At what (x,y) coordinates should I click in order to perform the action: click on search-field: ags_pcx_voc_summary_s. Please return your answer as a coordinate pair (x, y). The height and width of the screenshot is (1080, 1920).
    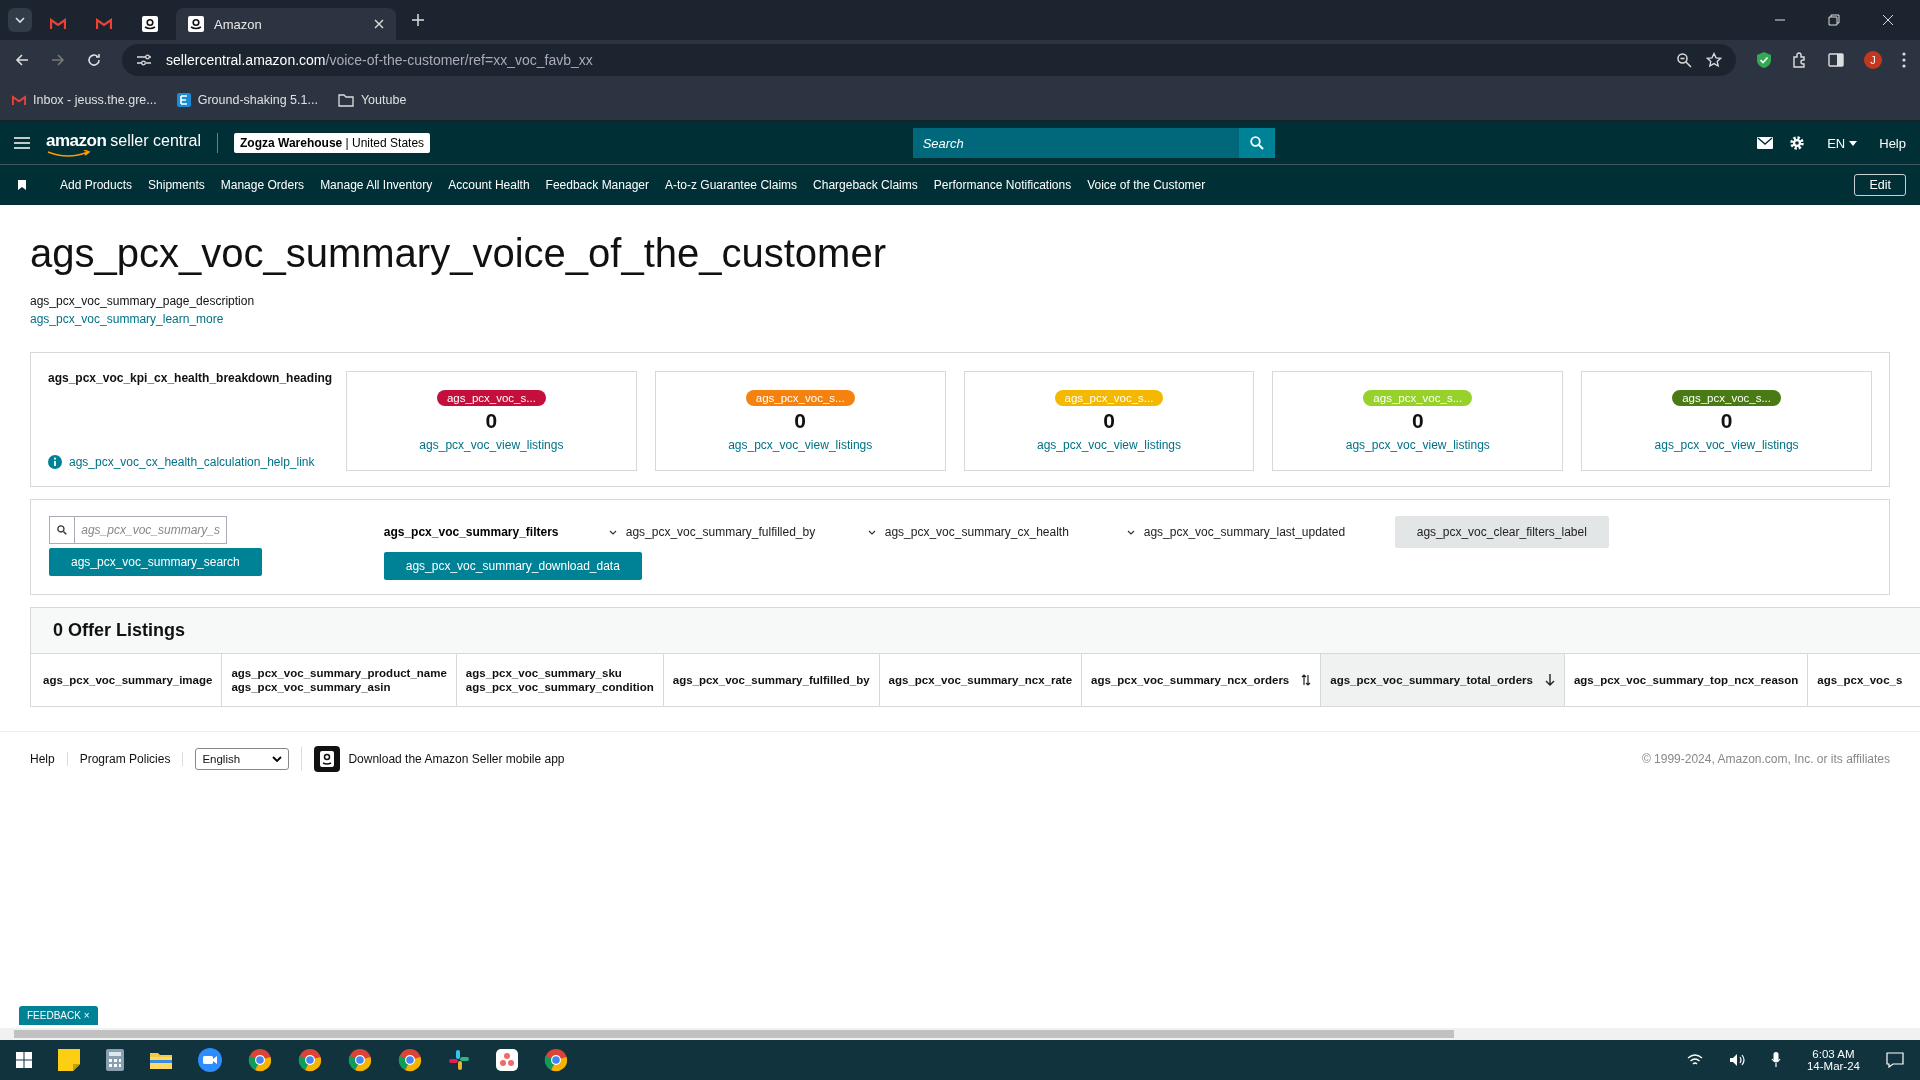
    Looking at the image, I should click on (138, 530).